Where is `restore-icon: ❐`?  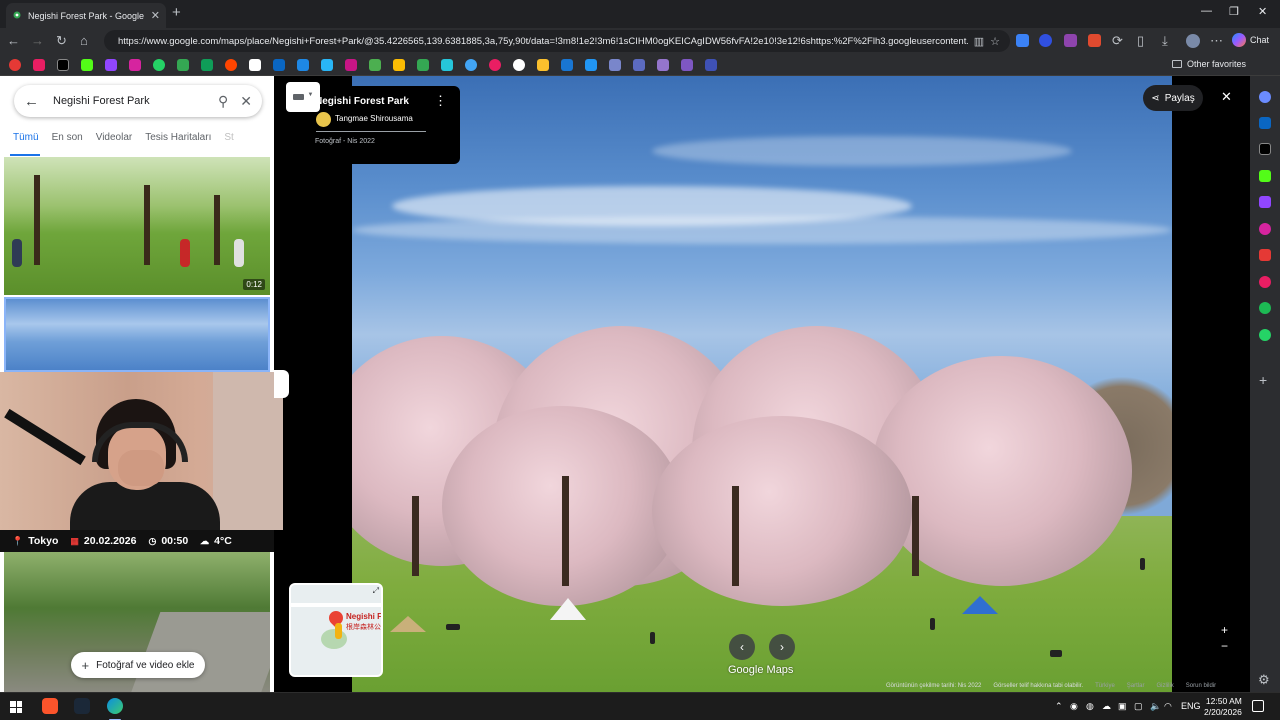 restore-icon: ❐ is located at coordinates (1234, 11).